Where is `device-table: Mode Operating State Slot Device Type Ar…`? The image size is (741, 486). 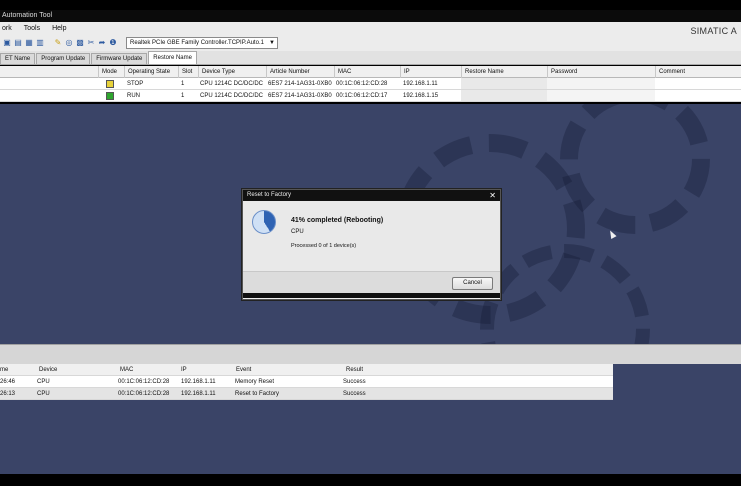 device-table: Mode Operating State Slot Device Type Ar… is located at coordinates (370, 84).